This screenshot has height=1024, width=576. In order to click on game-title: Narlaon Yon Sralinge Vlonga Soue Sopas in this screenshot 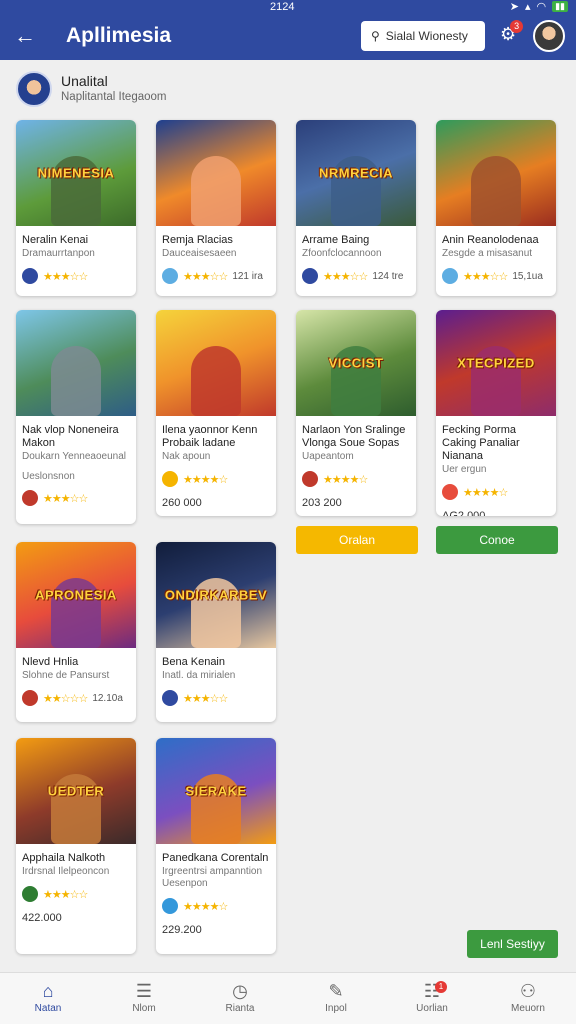, I will do `click(354, 436)`.